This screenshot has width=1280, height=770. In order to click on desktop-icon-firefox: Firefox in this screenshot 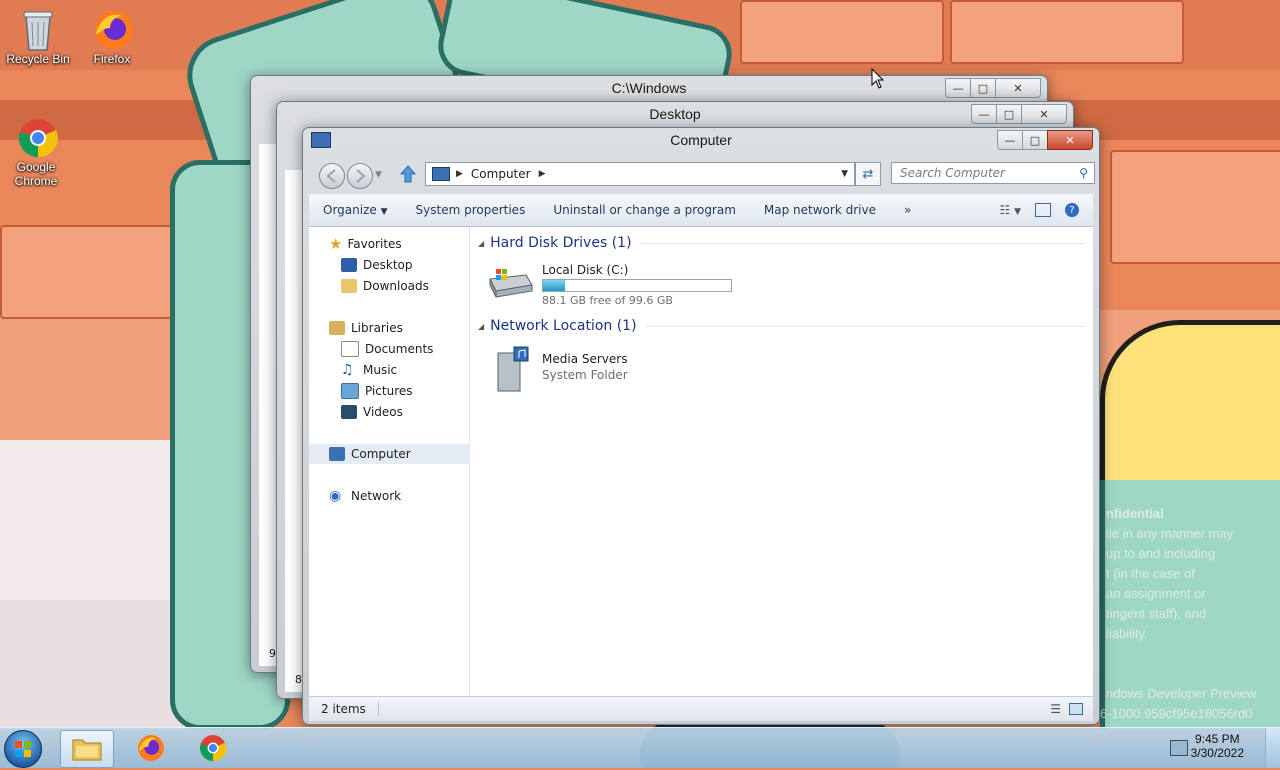, I will do `click(112, 37)`.